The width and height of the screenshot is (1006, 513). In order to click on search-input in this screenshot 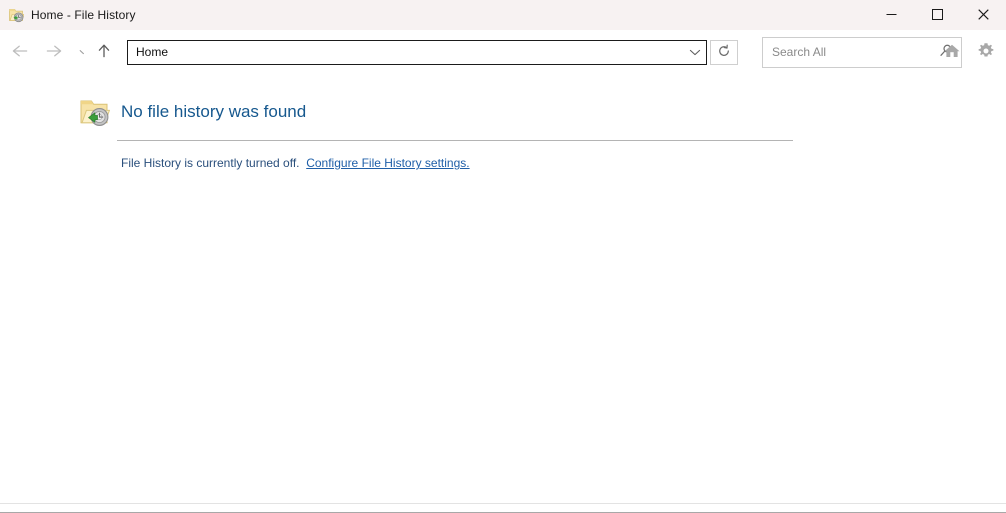, I will do `click(847, 52)`.